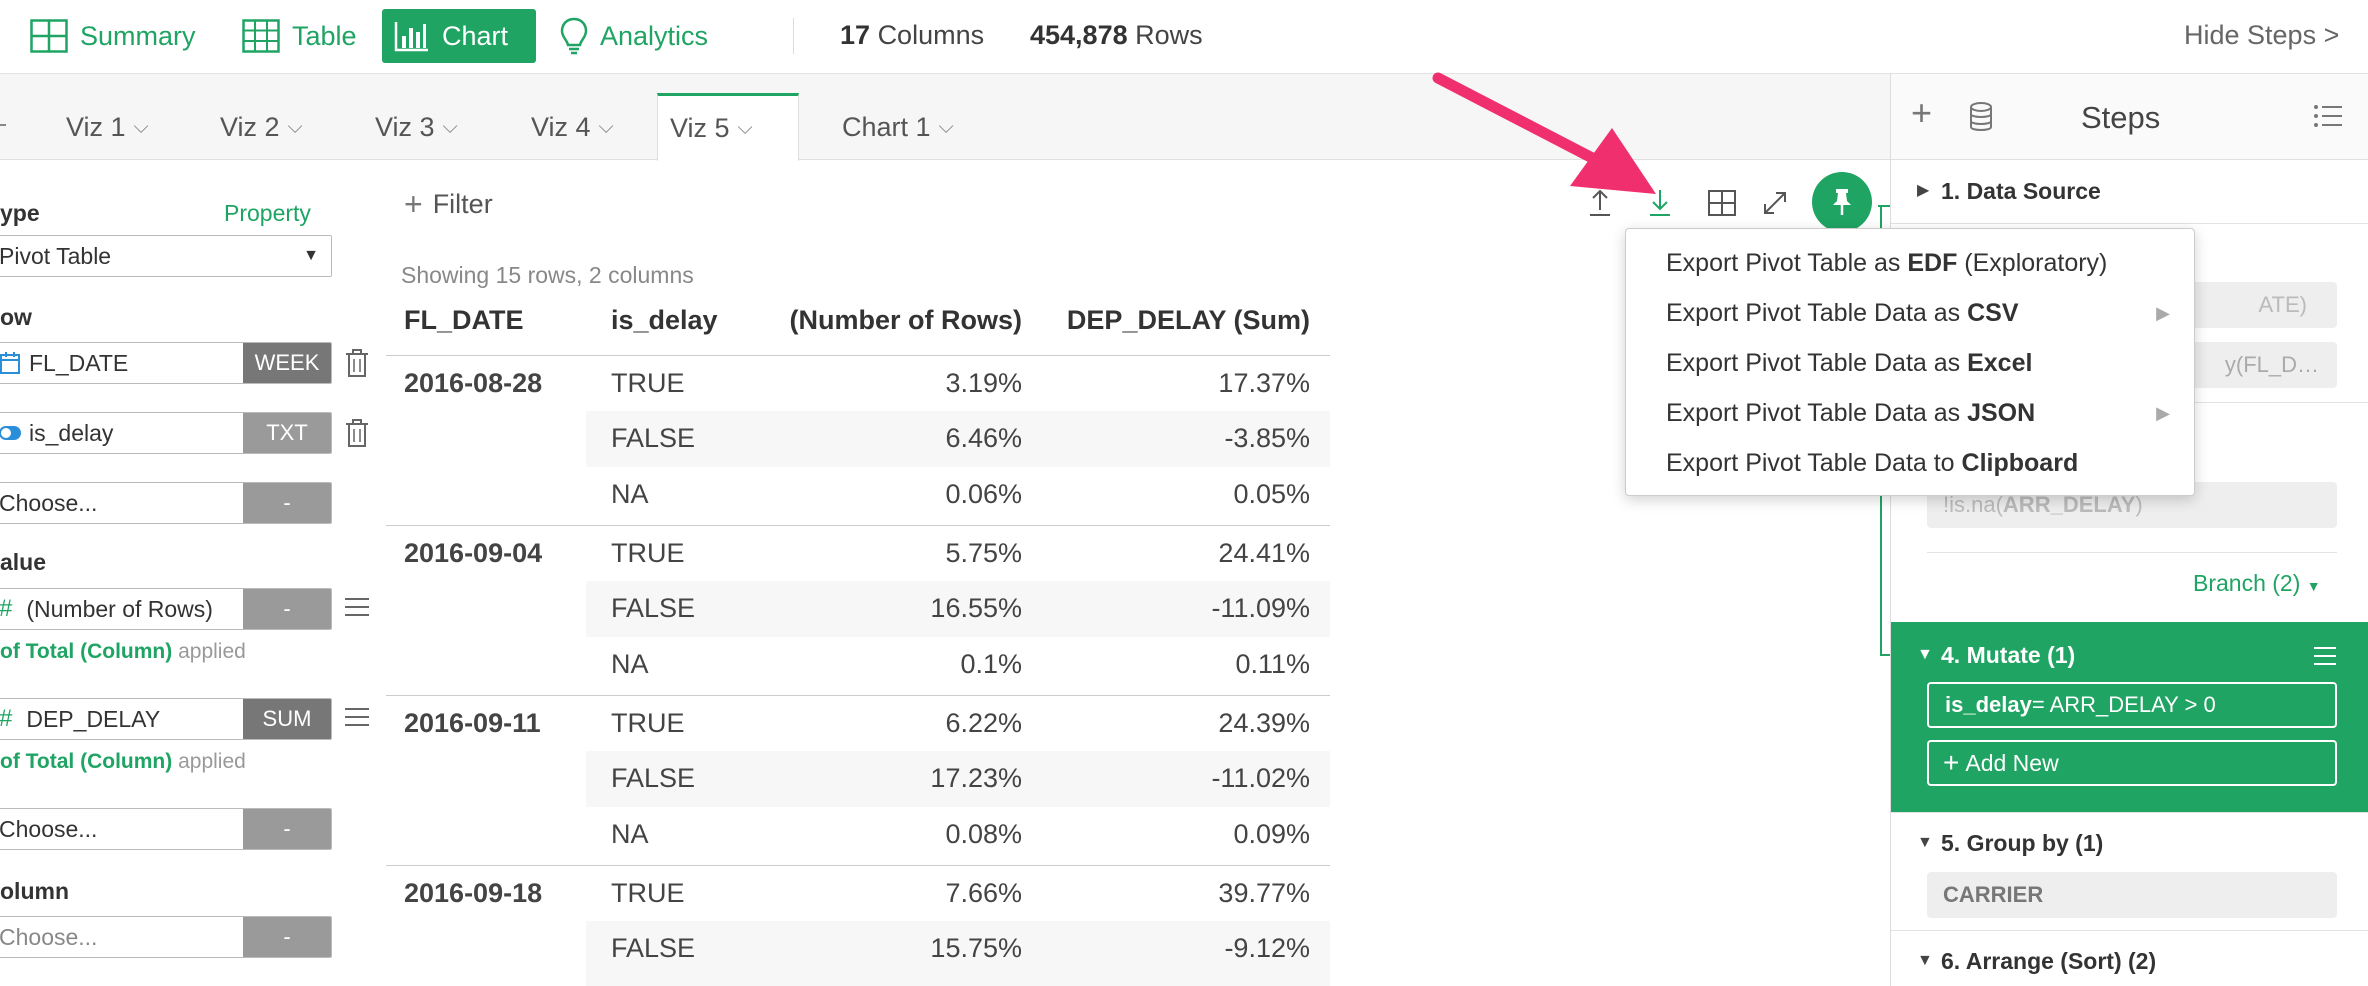  I want to click on showing-info: Showing 15 rows, 2 columns, so click(547, 275).